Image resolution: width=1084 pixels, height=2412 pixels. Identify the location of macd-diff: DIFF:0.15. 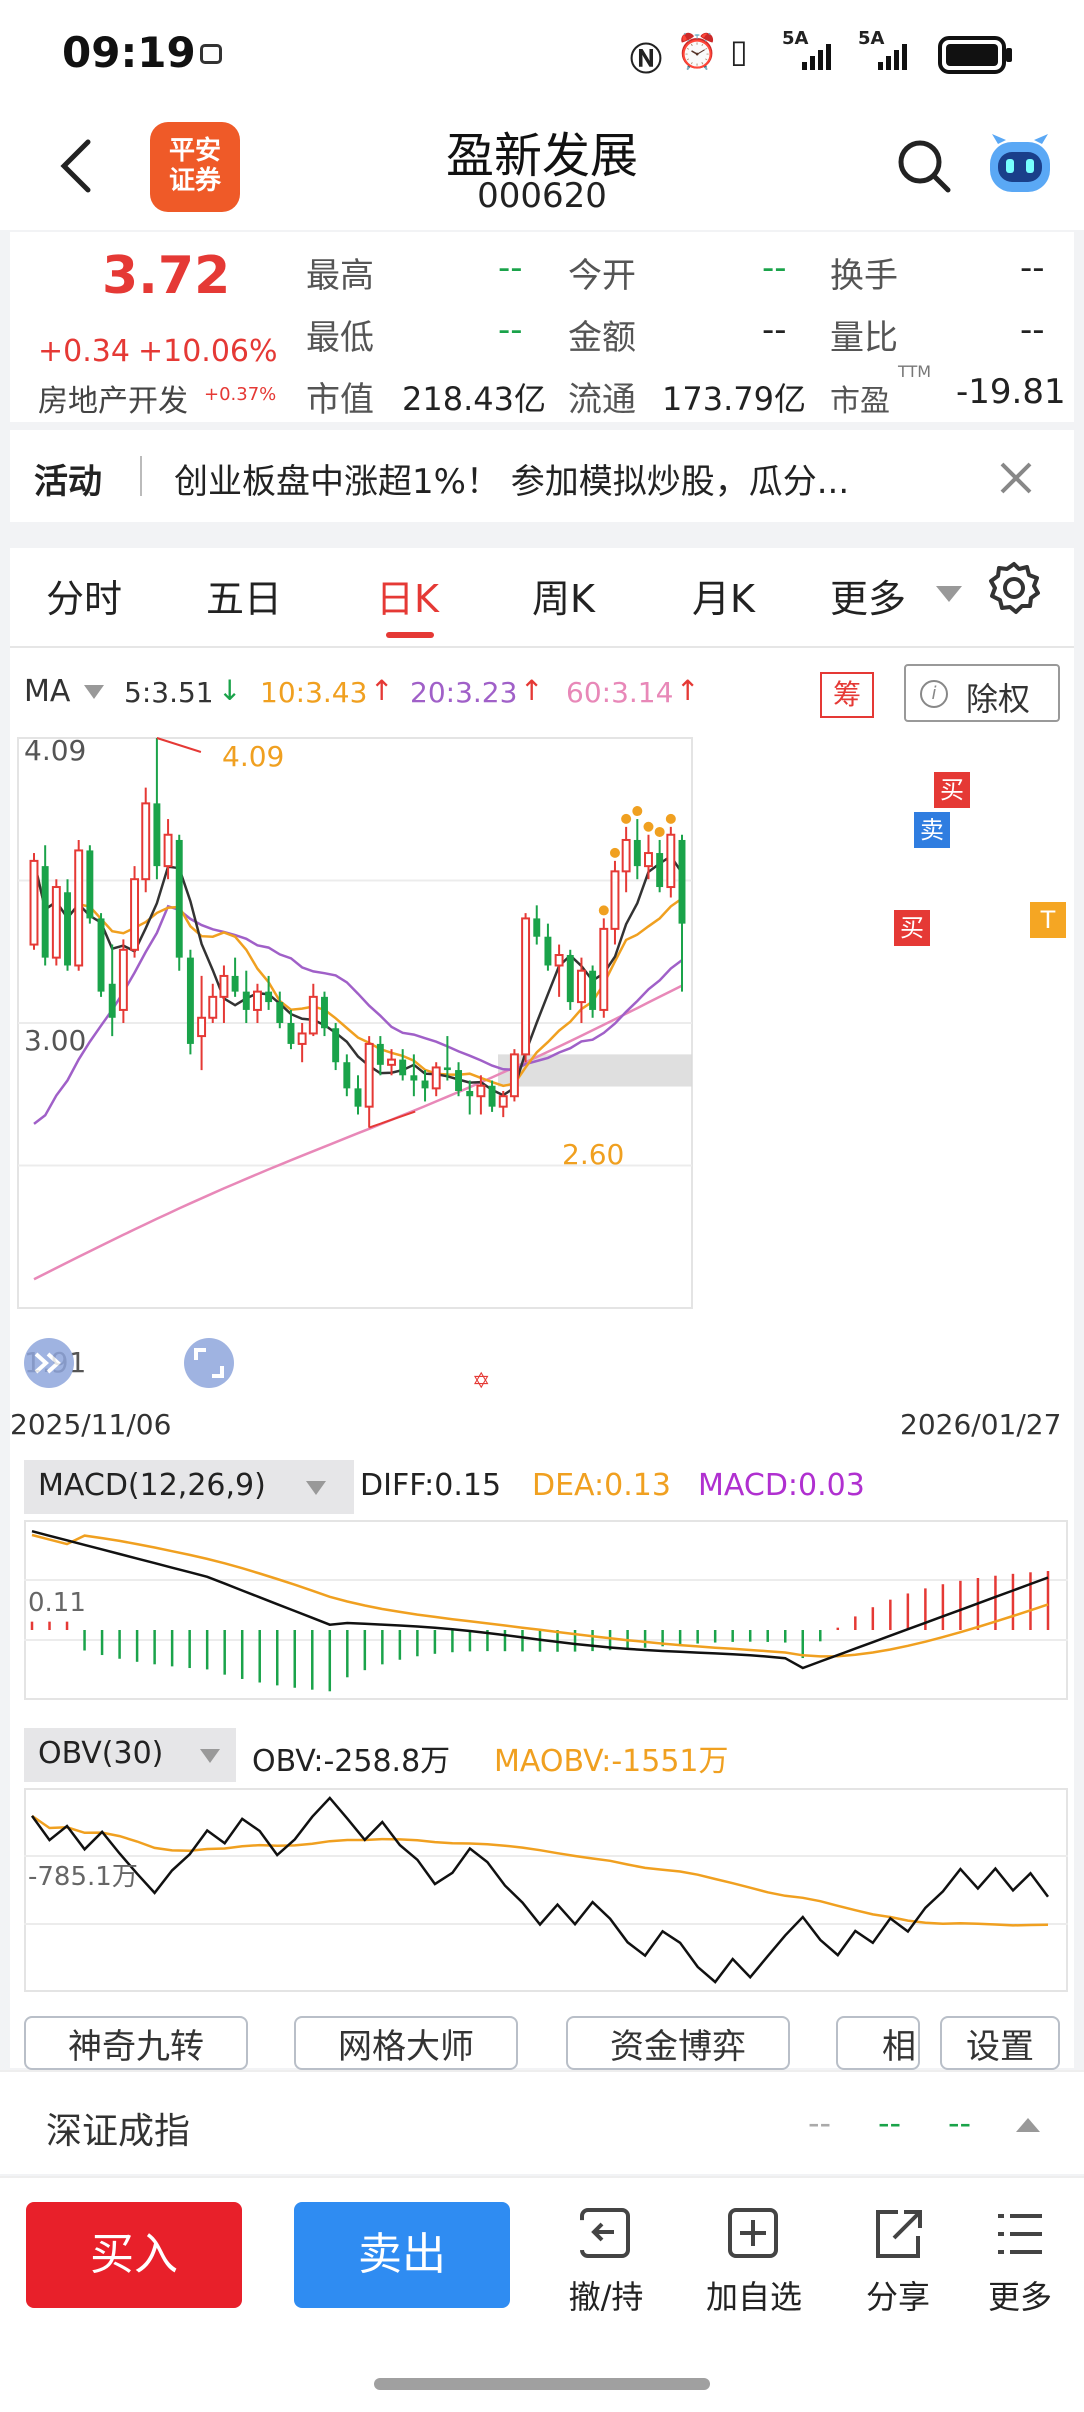
(431, 1485).